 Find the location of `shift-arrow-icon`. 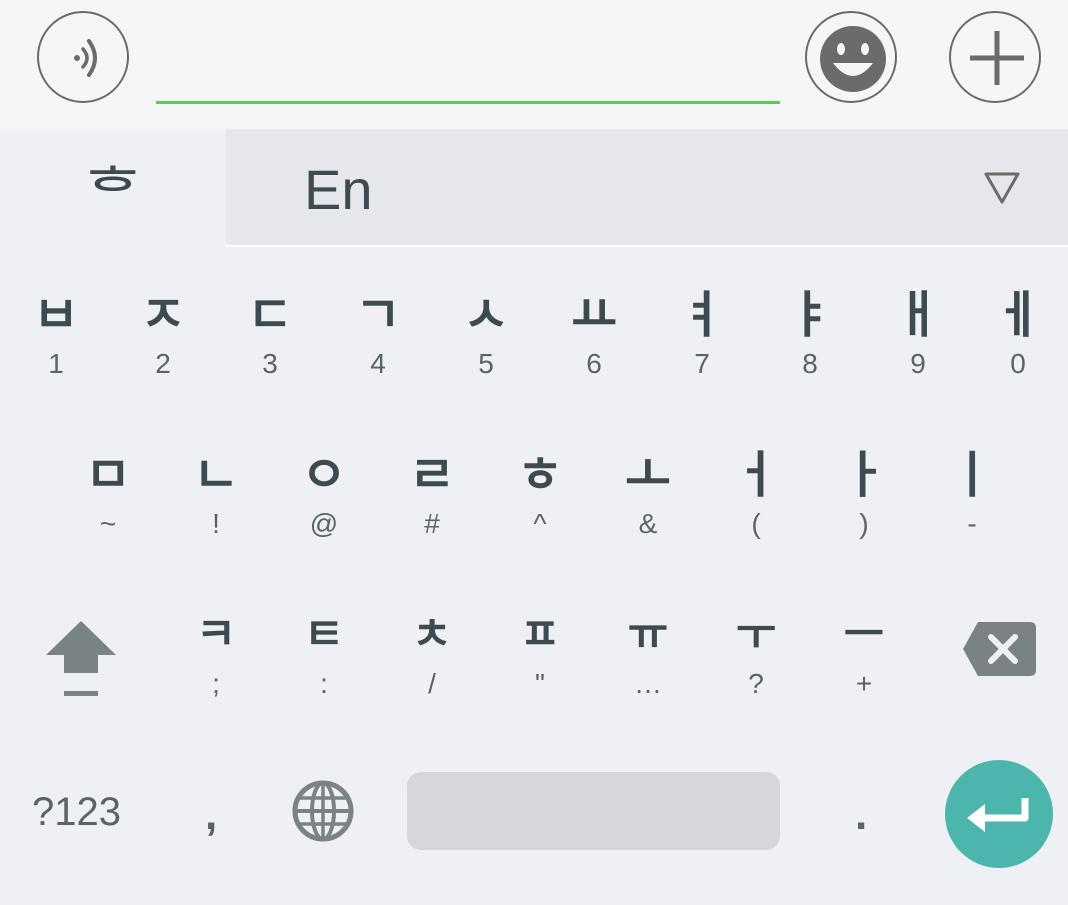

shift-arrow-icon is located at coordinates (81, 658).